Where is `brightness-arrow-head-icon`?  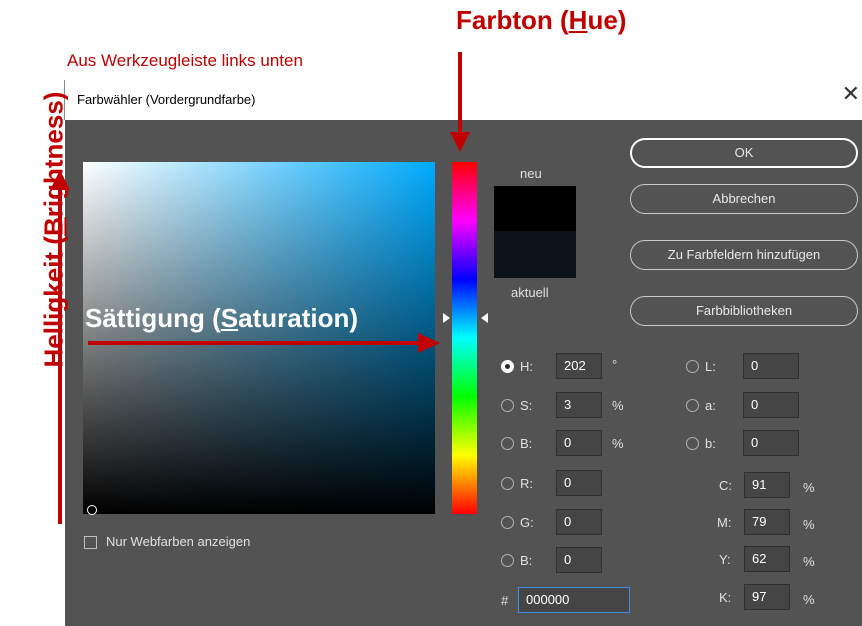
brightness-arrow-head-icon is located at coordinates (60, 180).